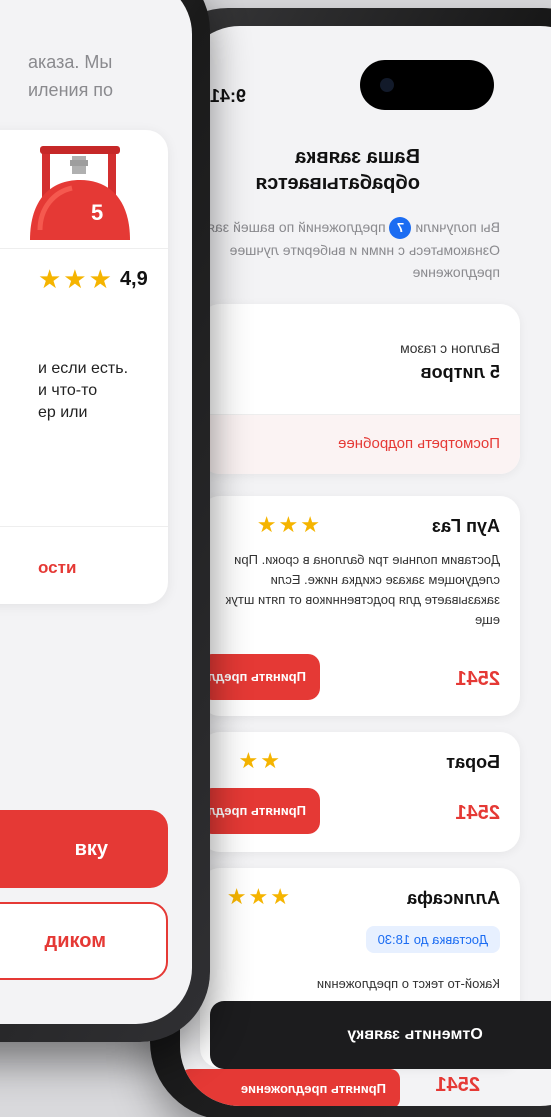 The height and width of the screenshot is (1117, 551). Describe the element at coordinates (80, 193) in the screenshot. I see `gas-cylinder-icon` at that location.